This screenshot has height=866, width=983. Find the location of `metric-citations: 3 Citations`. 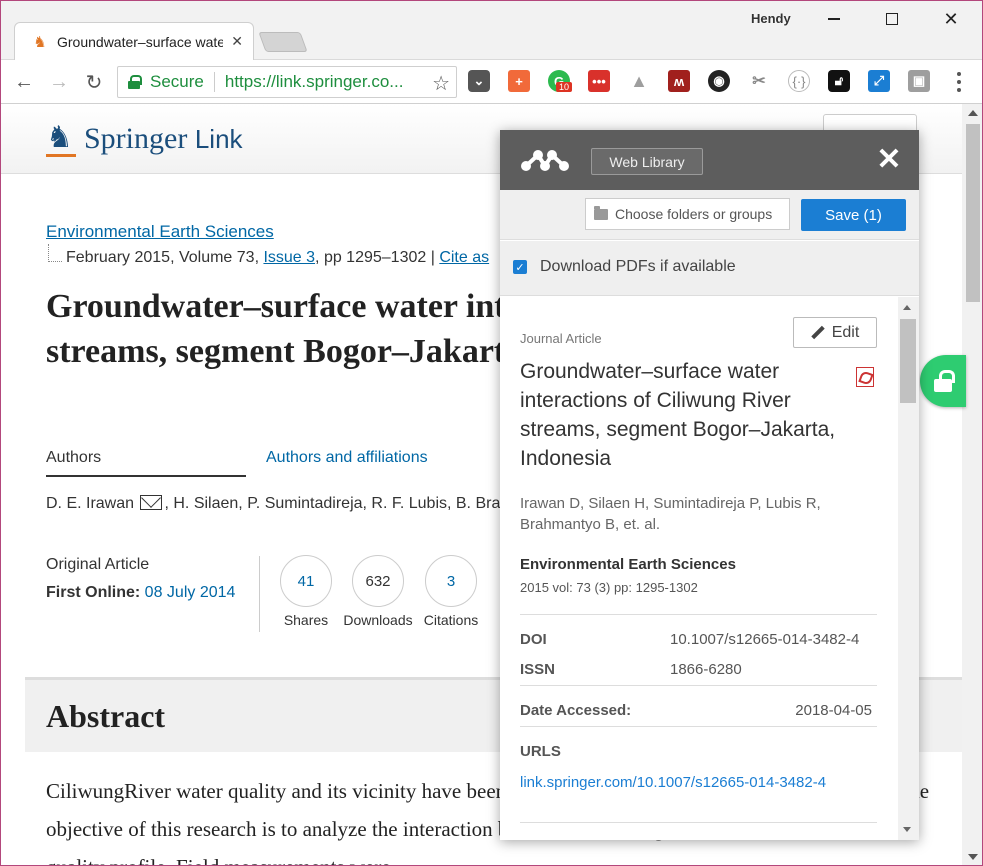

metric-citations: 3 Citations is located at coordinates (451, 591).